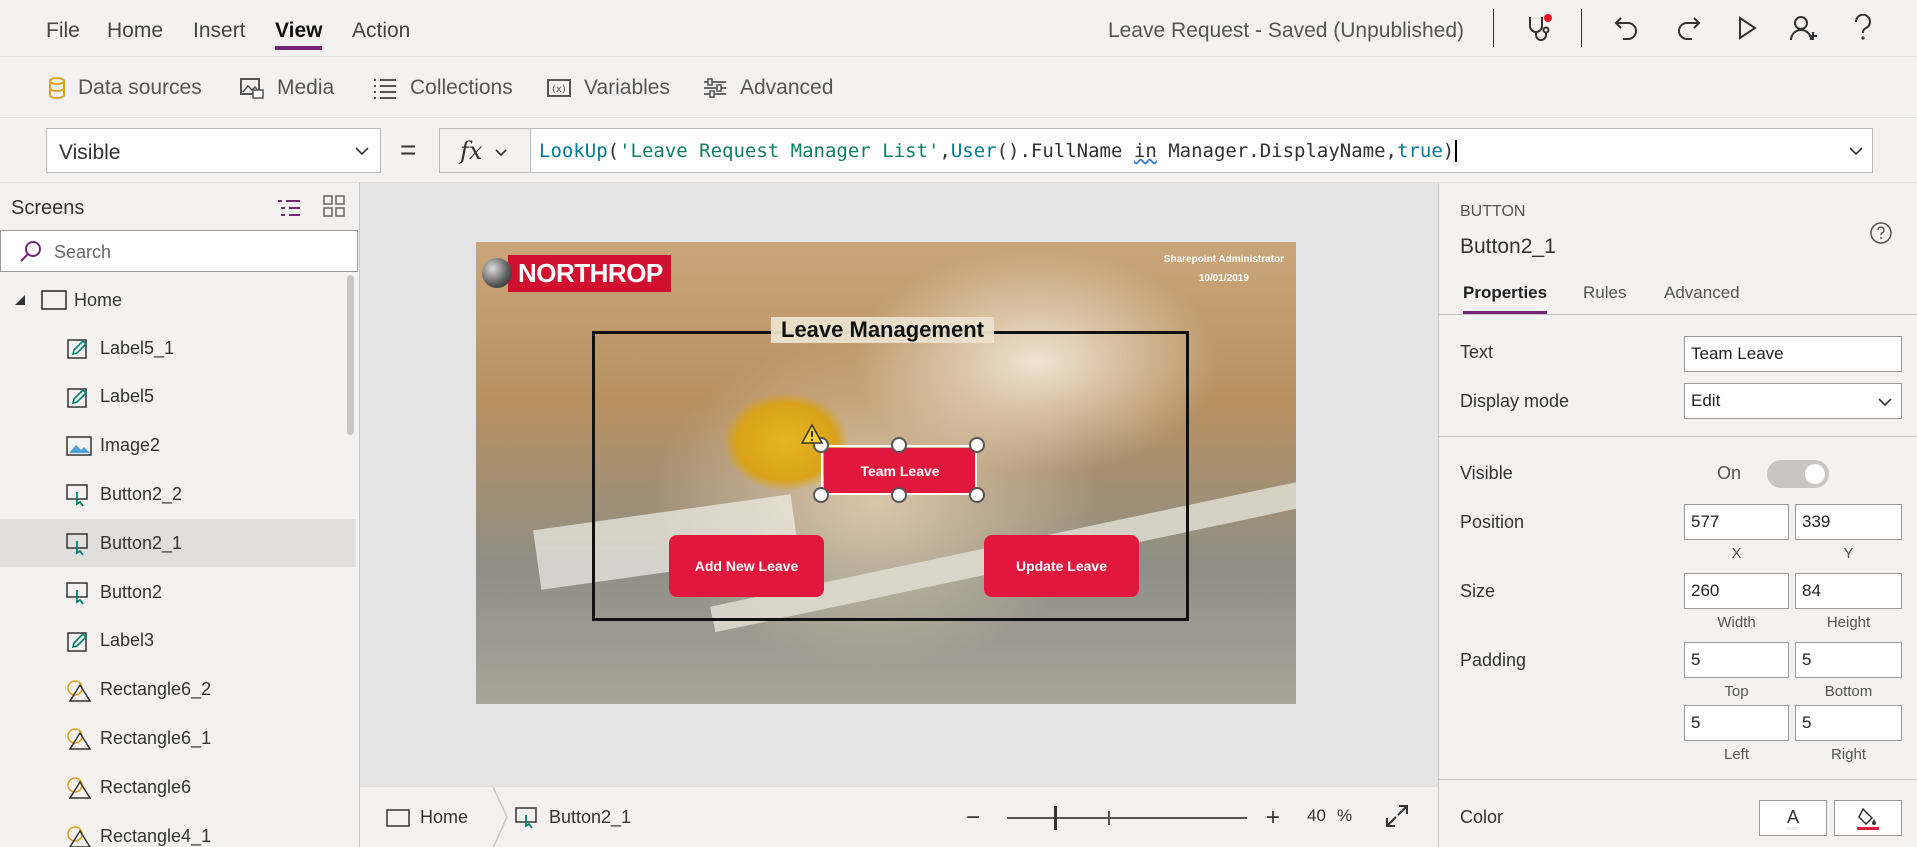 The height and width of the screenshot is (847, 1917). I want to click on warning-icon, so click(812, 434).